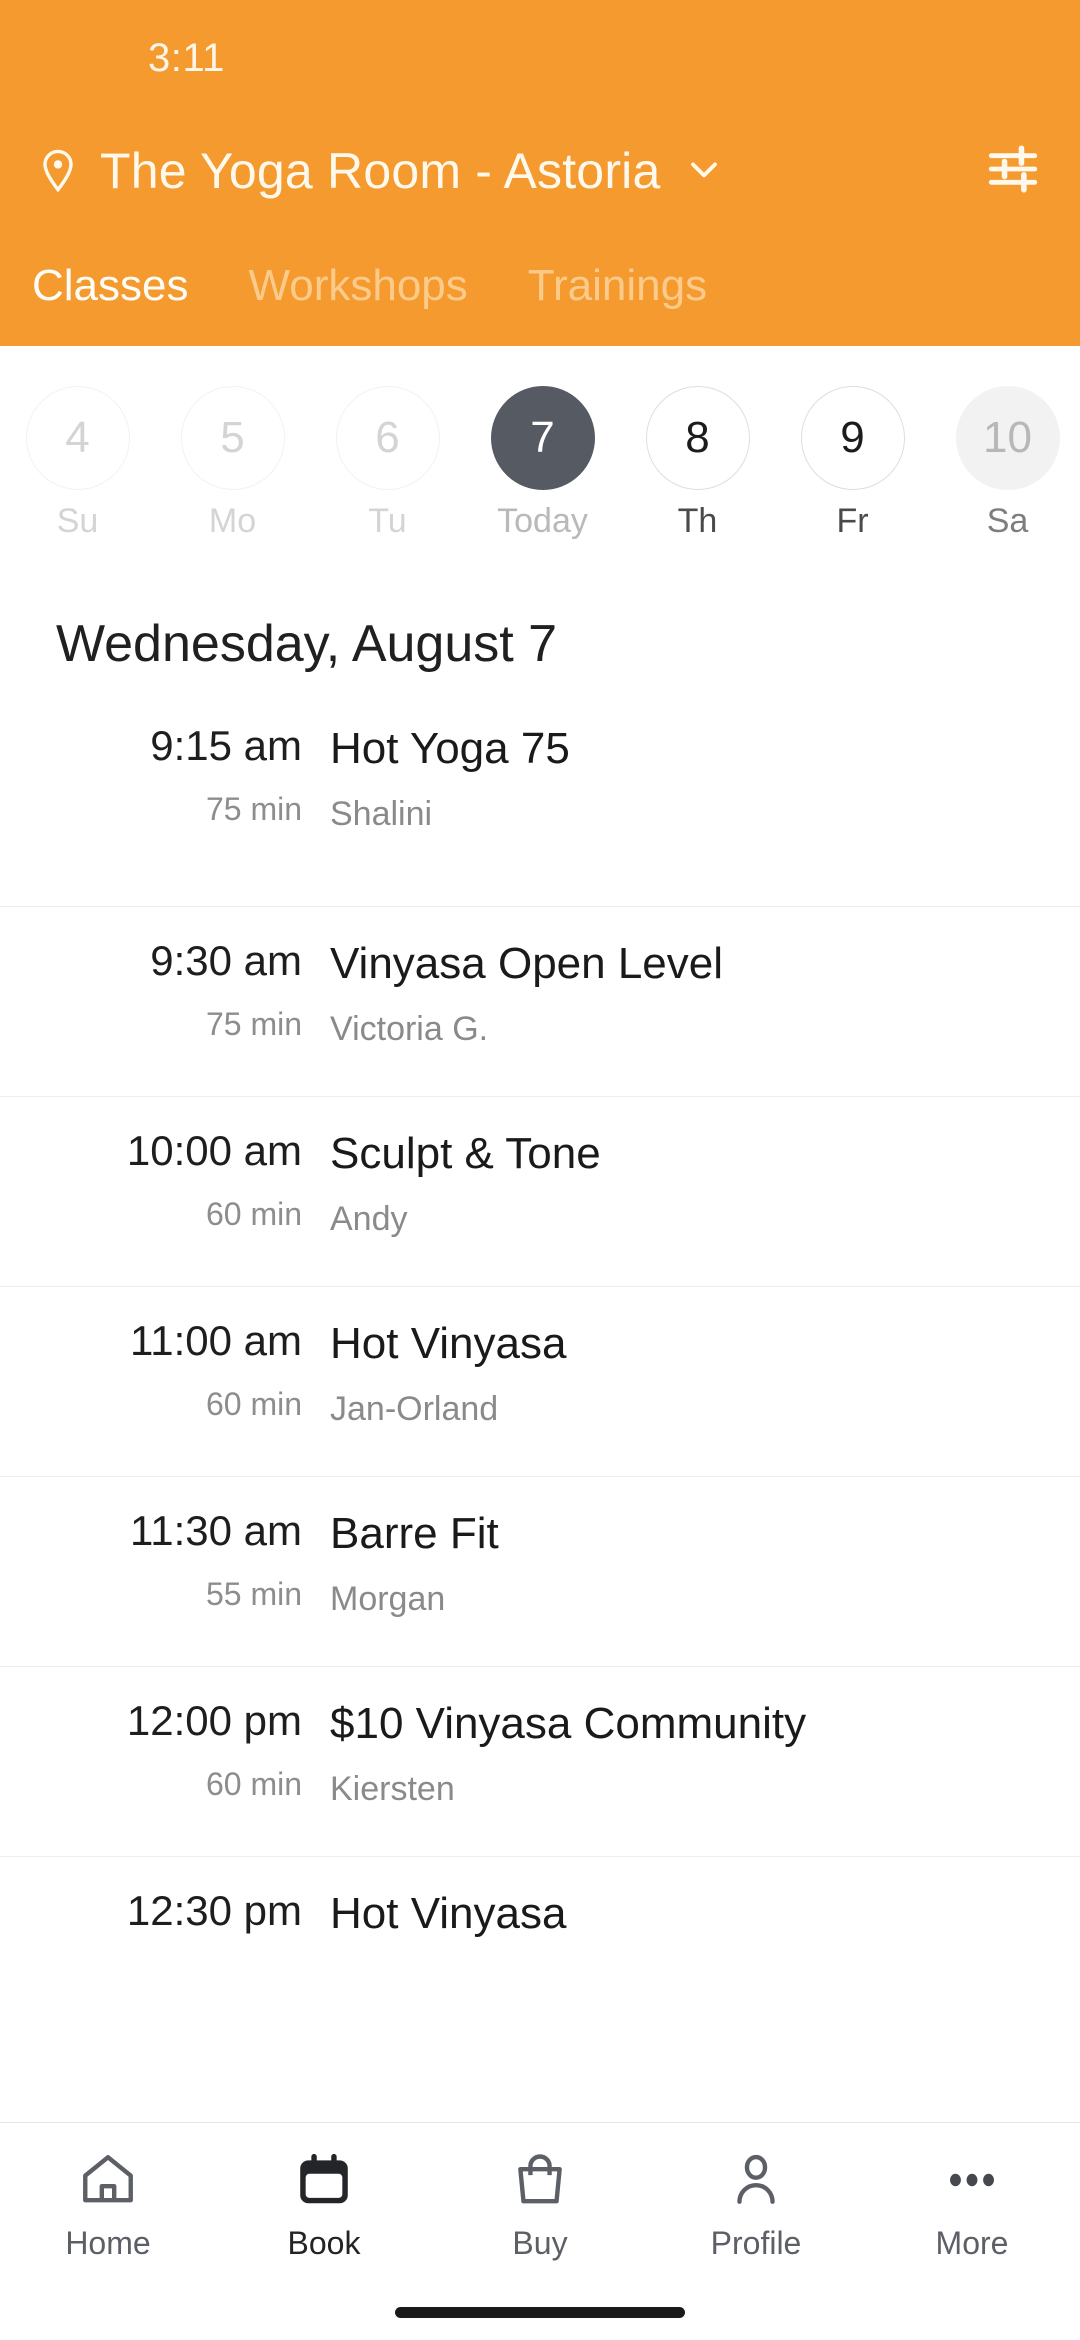  I want to click on table-row: 11:30 am 55 min Barre Fit Morgan, so click(540, 1571).